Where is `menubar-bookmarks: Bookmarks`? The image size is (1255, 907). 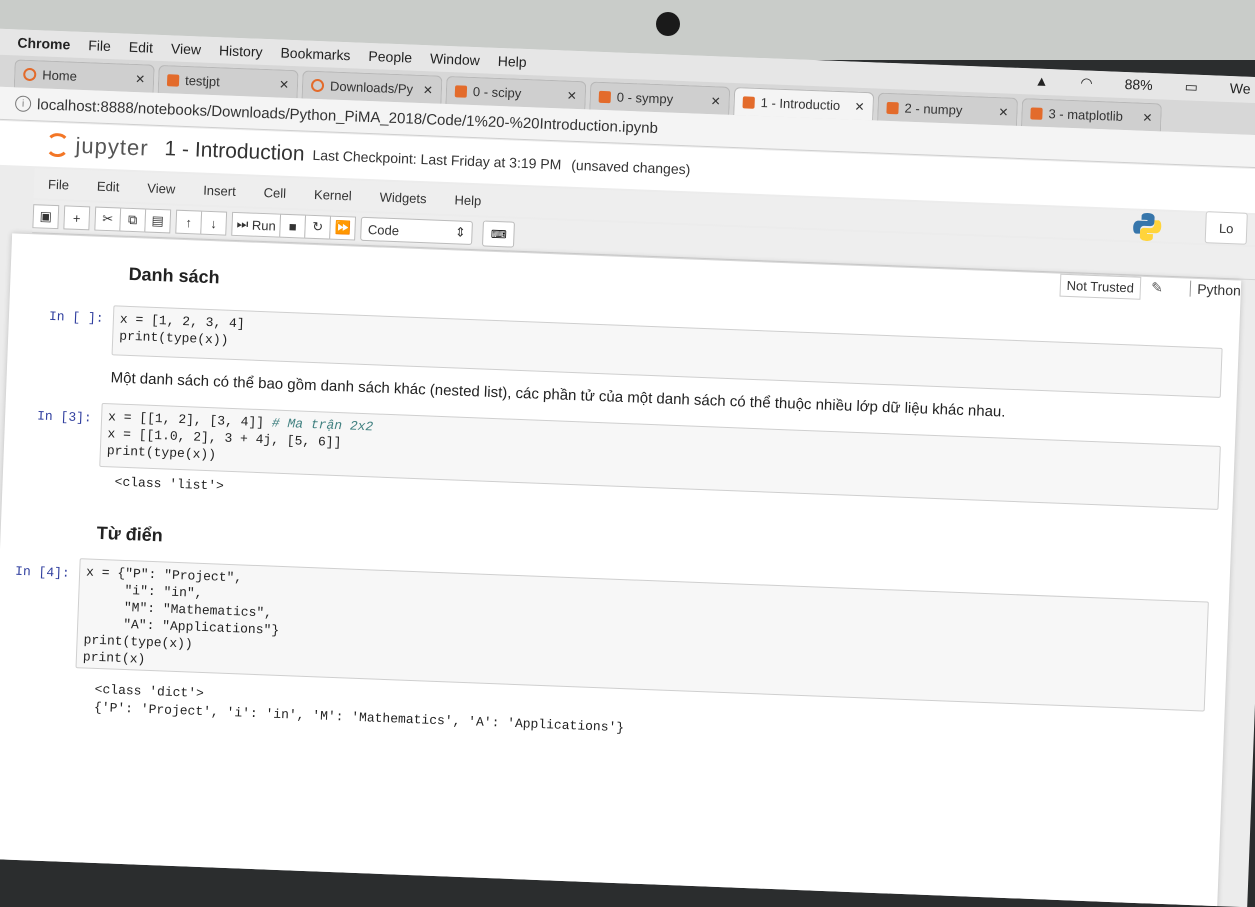
menubar-bookmarks: Bookmarks is located at coordinates (315, 54).